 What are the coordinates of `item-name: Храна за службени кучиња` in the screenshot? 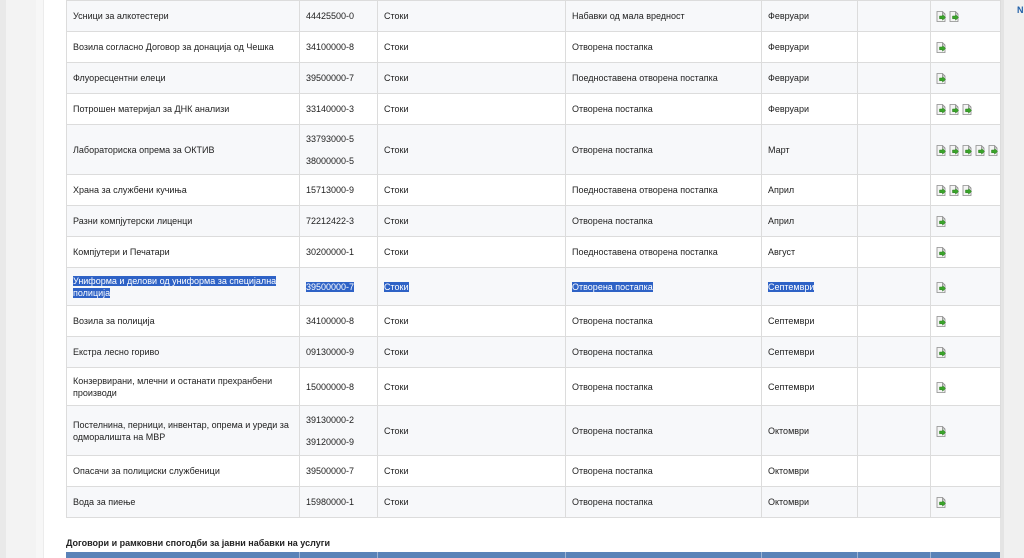 It's located at (130, 190).